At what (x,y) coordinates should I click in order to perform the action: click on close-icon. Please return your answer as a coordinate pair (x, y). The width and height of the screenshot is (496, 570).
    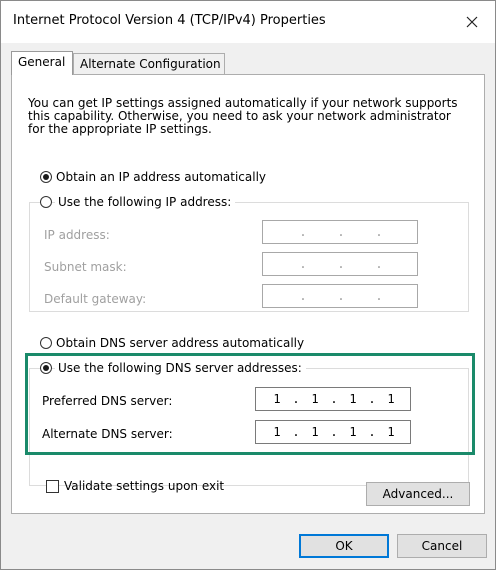
    Looking at the image, I should click on (472, 22).